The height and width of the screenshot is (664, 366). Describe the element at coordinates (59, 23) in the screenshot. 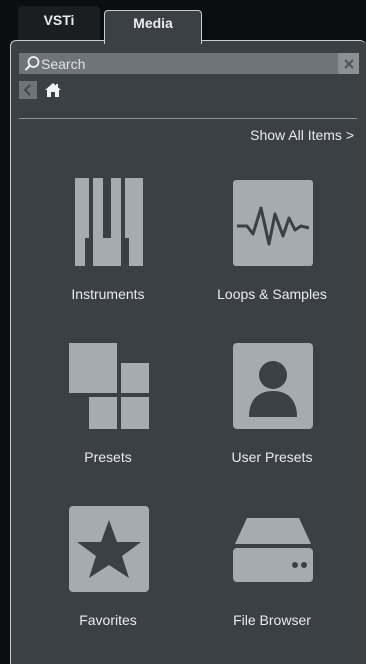

I see `tab-vsti: VSTi` at that location.